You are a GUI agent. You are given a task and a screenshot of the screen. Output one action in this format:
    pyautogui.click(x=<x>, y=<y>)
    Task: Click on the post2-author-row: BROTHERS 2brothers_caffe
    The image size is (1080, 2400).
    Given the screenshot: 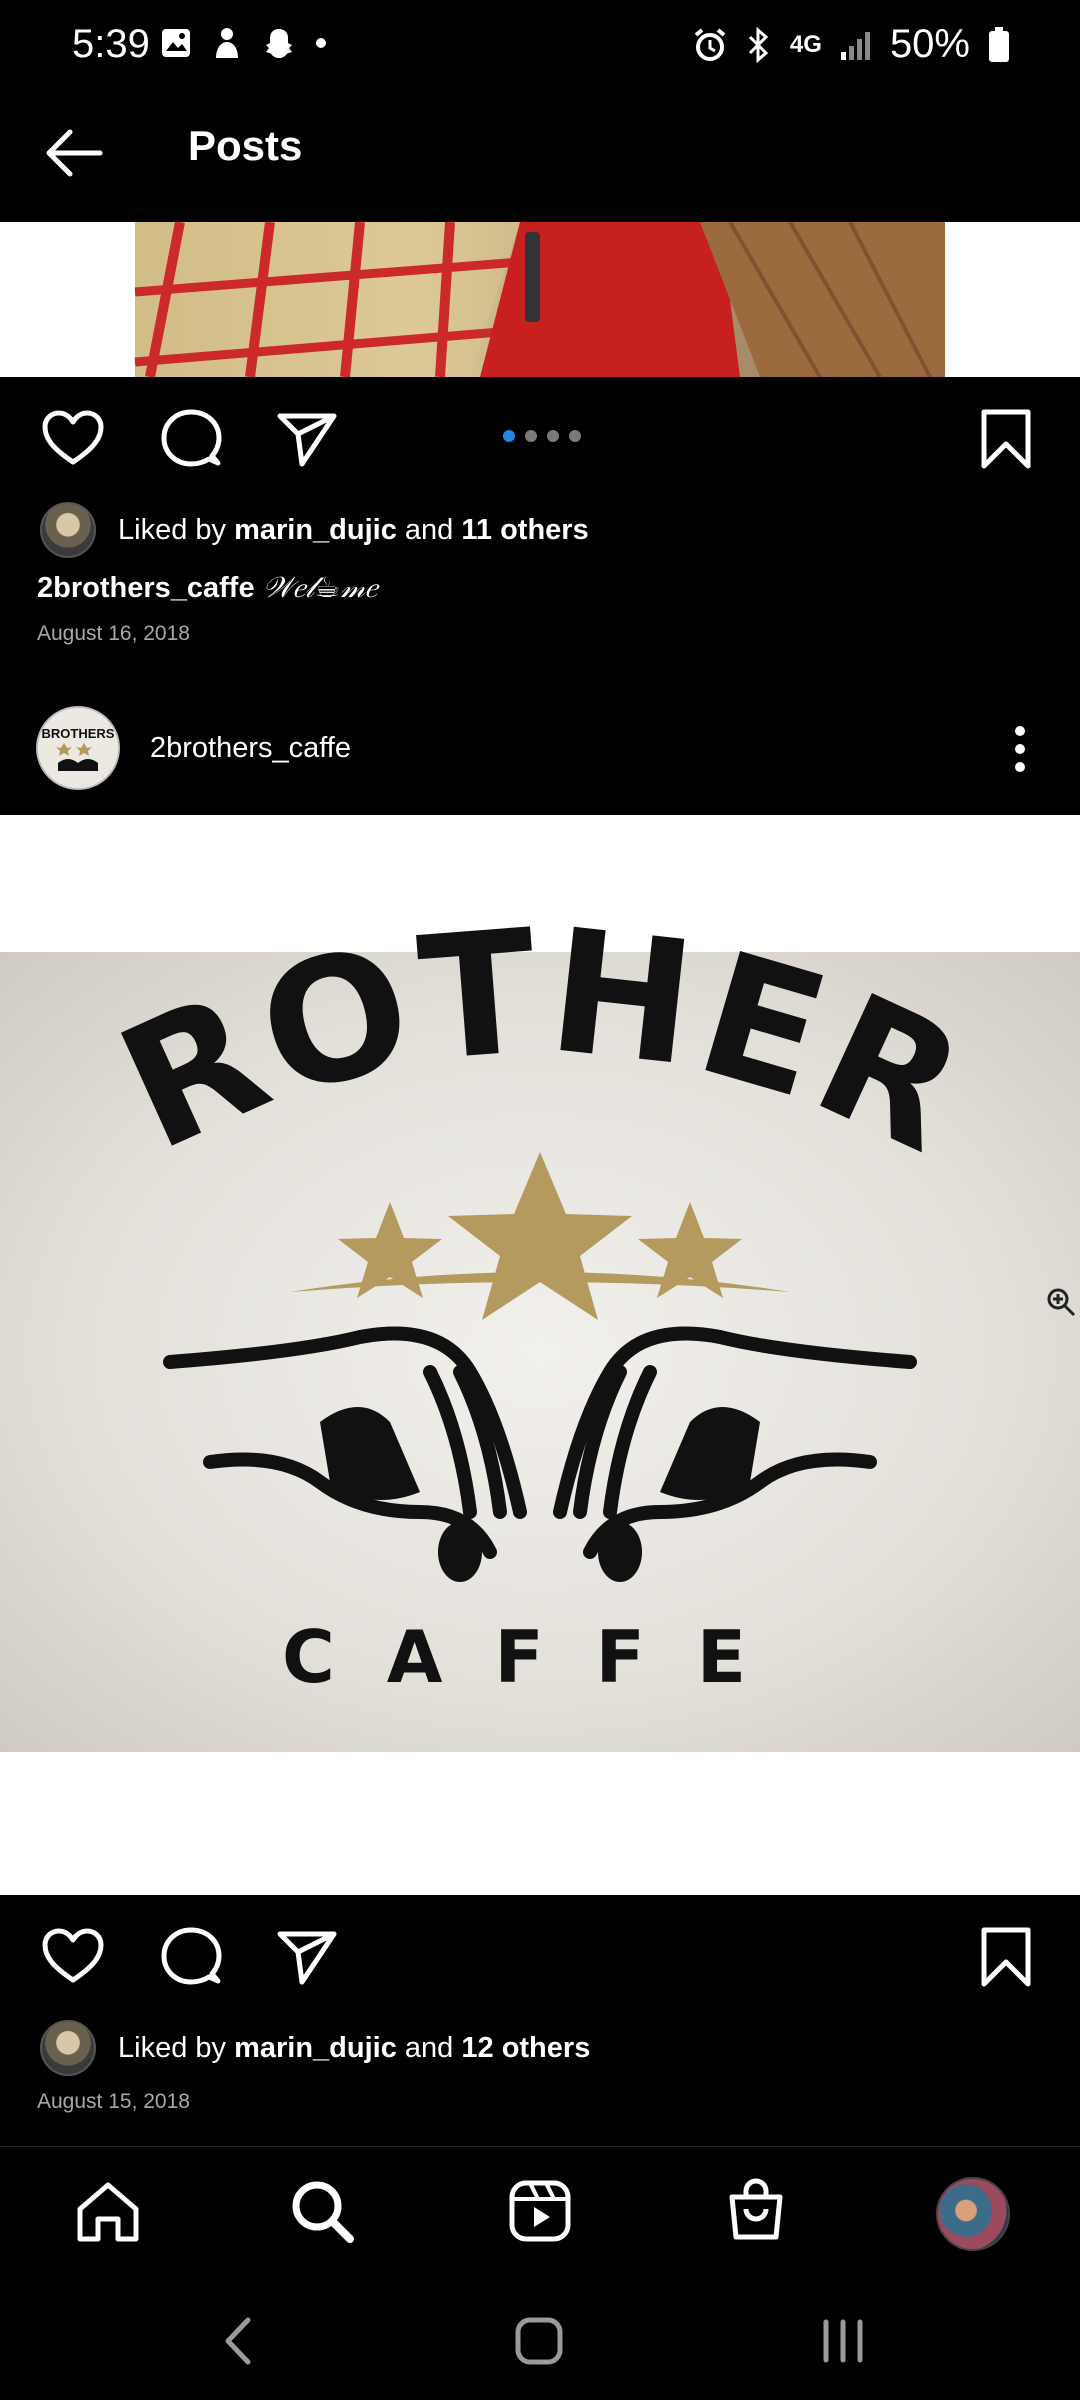 What is the action you would take?
    pyautogui.click(x=193, y=748)
    